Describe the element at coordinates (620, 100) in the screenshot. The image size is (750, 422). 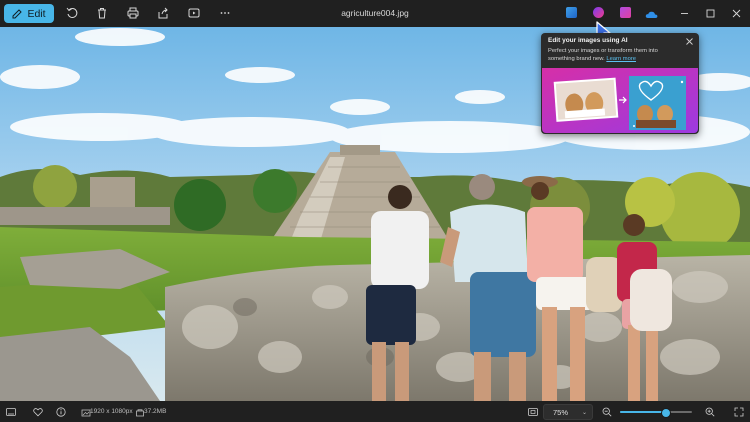
I see `popup-illustration` at that location.